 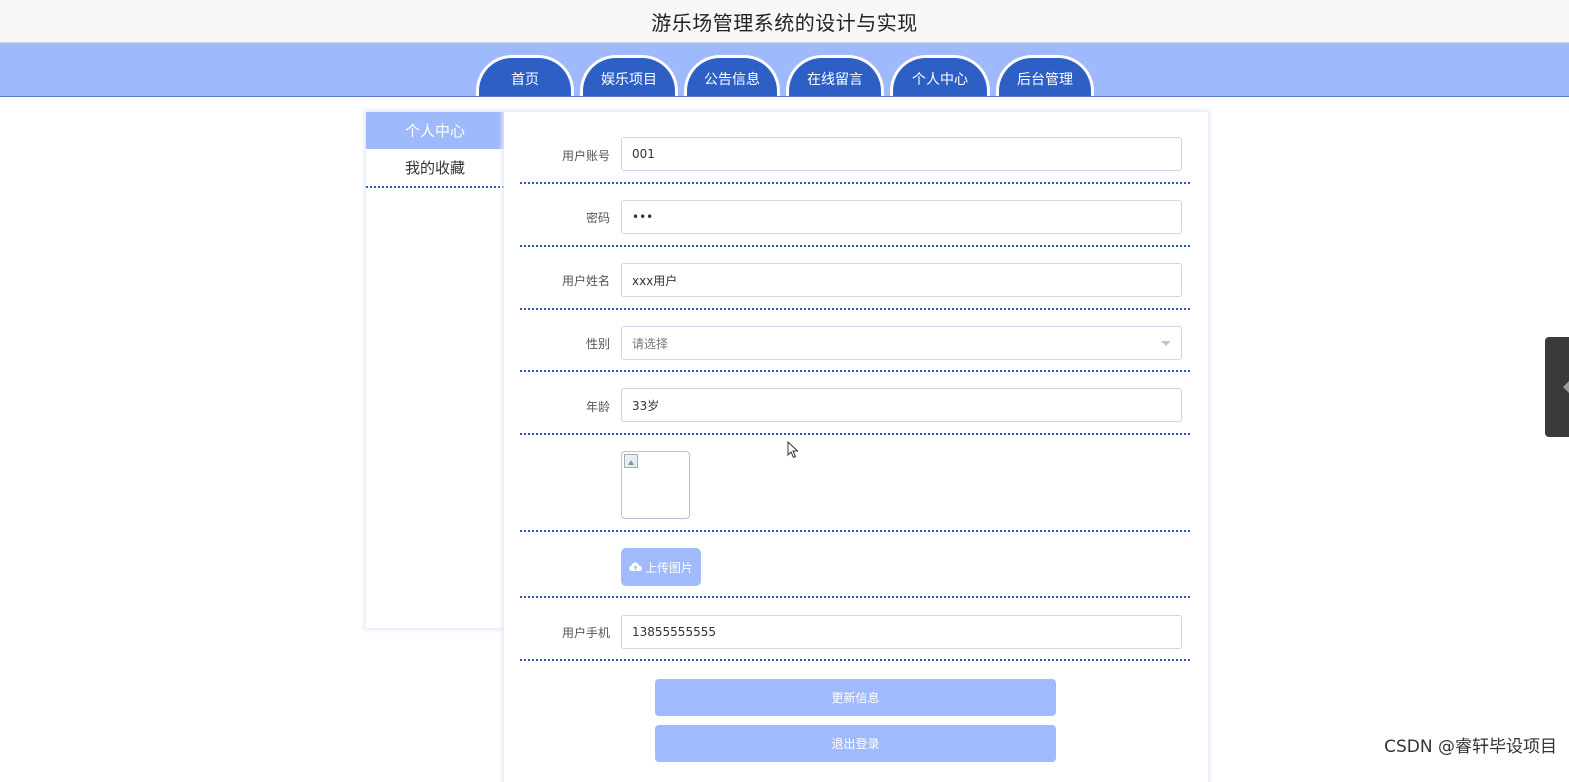 I want to click on form-row-upload: 上传图片, so click(x=855, y=564).